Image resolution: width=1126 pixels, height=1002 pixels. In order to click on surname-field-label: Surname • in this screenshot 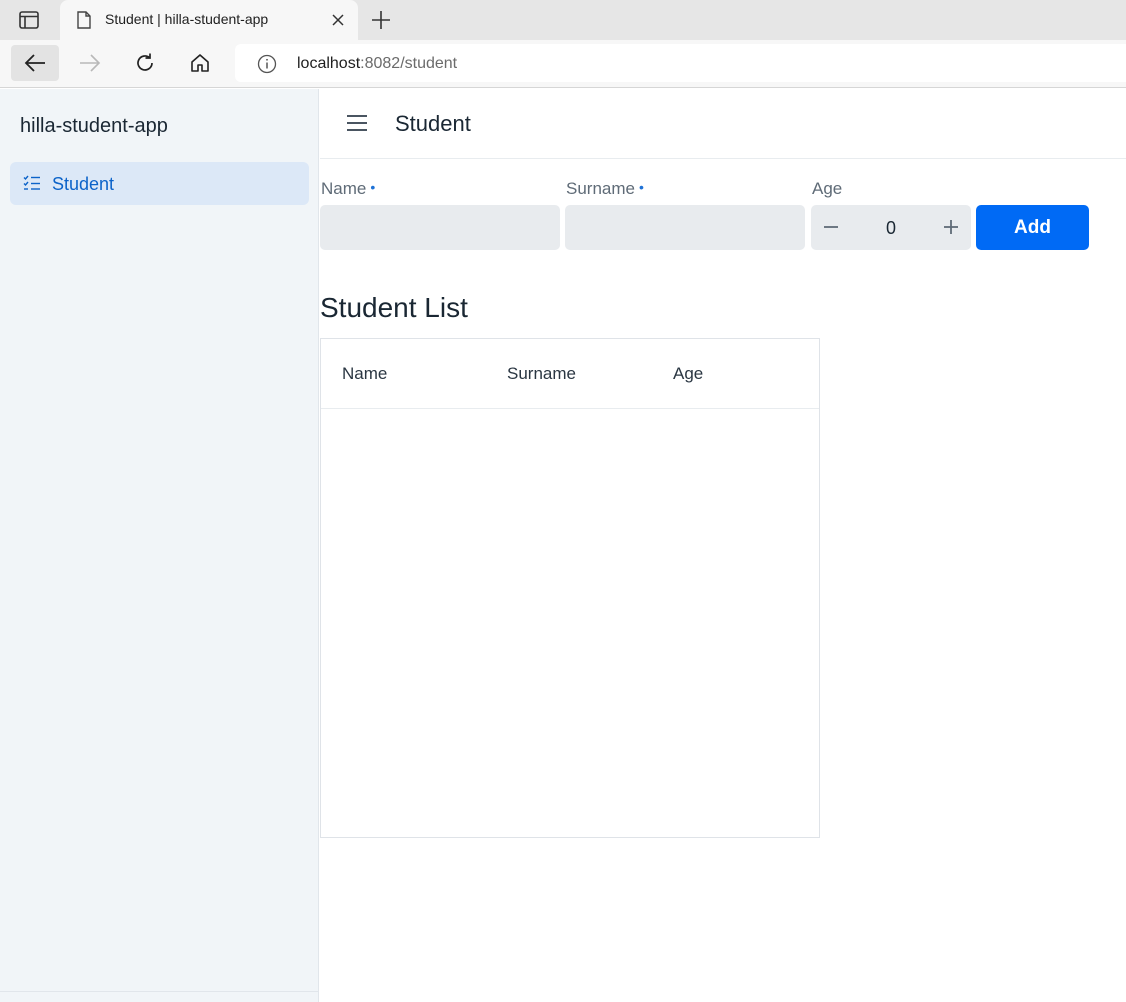, I will do `click(605, 189)`.